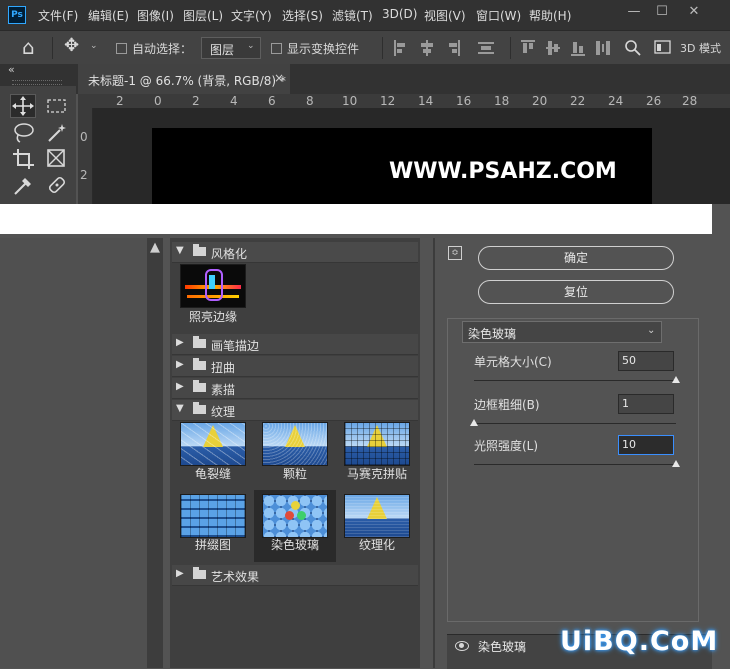  I want to click on panel-divider, so click(434, 453).